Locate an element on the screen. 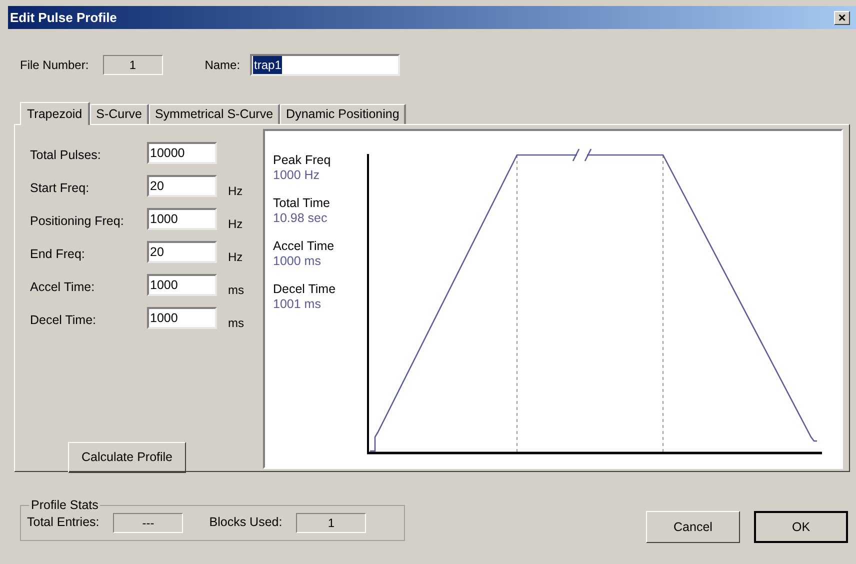  stat-value: 1000 Hz is located at coordinates (297, 175).